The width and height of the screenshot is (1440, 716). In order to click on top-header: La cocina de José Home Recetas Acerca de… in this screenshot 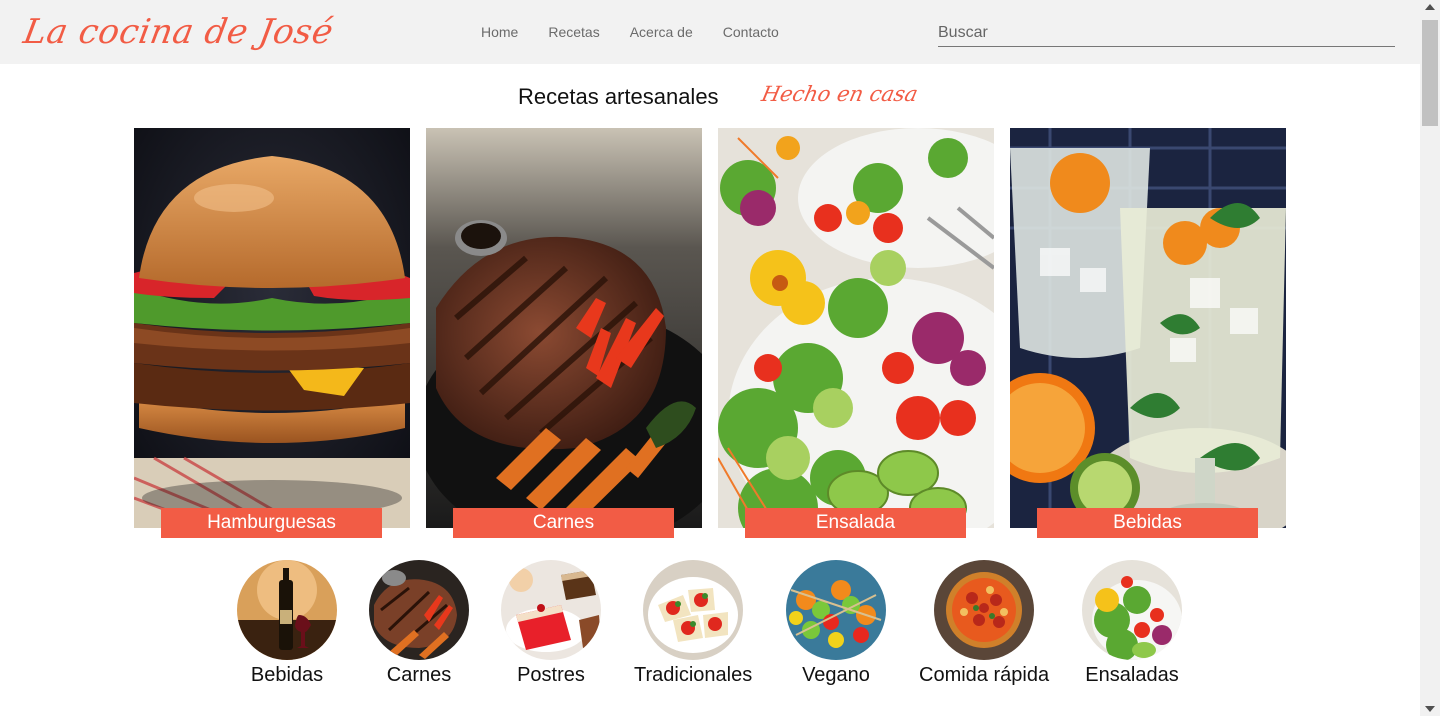, I will do `click(710, 32)`.